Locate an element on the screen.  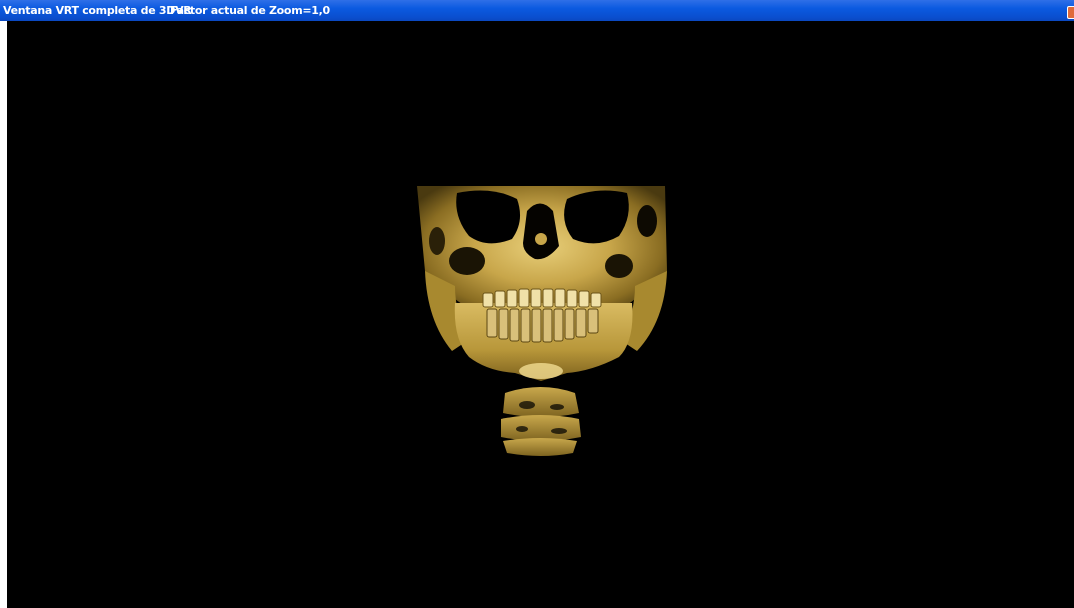
close-button is located at coordinates (1070, 12).